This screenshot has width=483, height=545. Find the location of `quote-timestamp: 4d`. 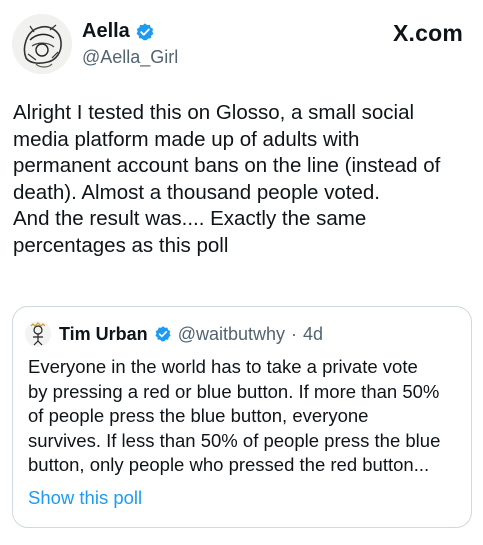

quote-timestamp: 4d is located at coordinates (313, 334).